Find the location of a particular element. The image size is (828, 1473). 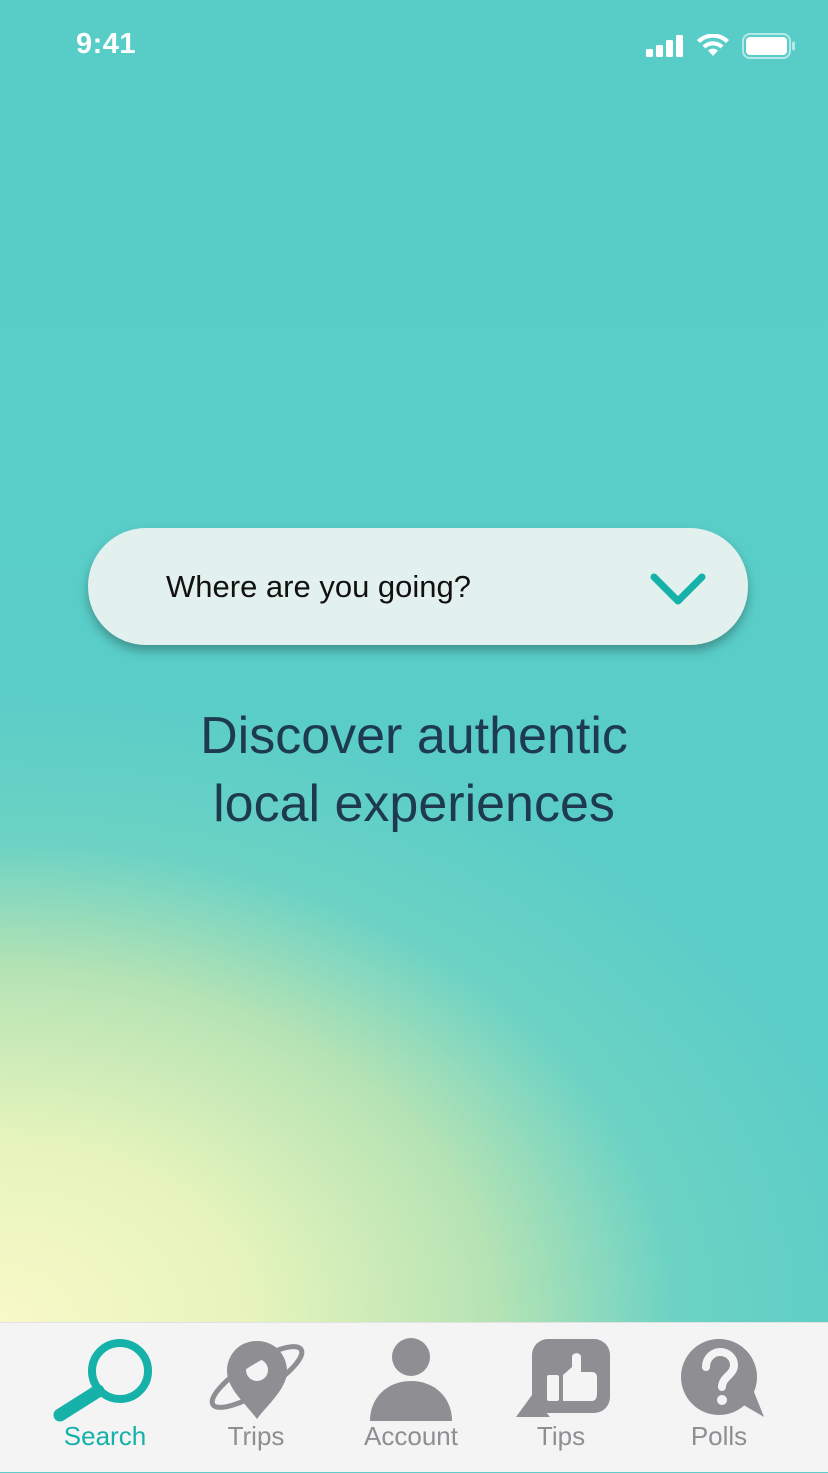

tab-polls-label: Polls is located at coordinates (719, 1436).